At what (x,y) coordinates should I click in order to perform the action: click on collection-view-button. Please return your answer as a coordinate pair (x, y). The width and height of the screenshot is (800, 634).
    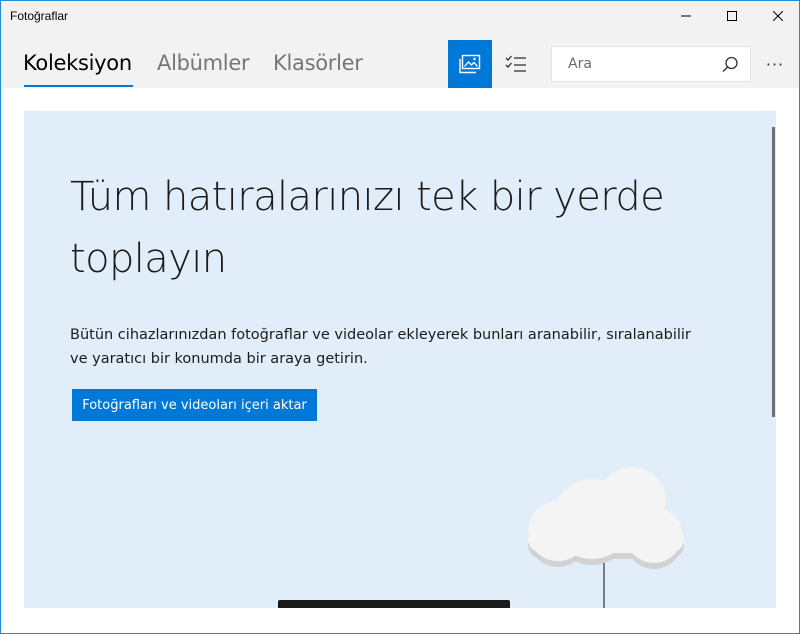
    Looking at the image, I should click on (470, 64).